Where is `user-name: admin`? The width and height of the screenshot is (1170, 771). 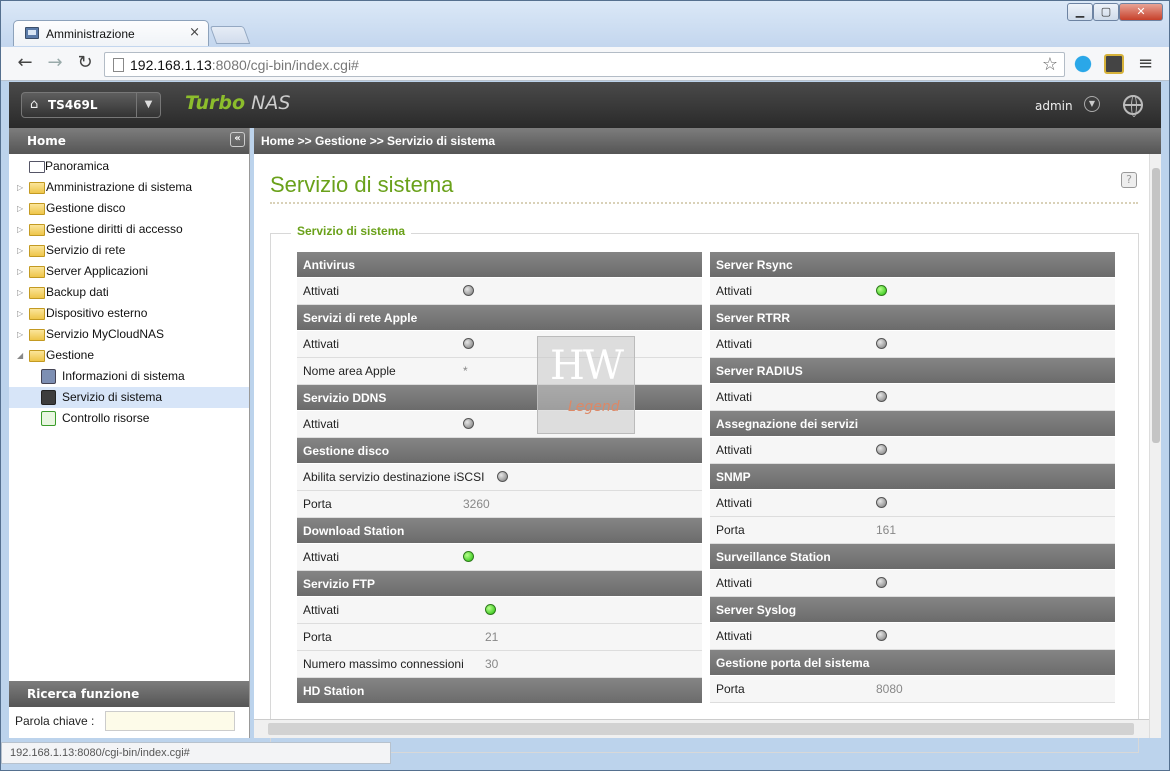
user-name: admin is located at coordinates (1054, 106).